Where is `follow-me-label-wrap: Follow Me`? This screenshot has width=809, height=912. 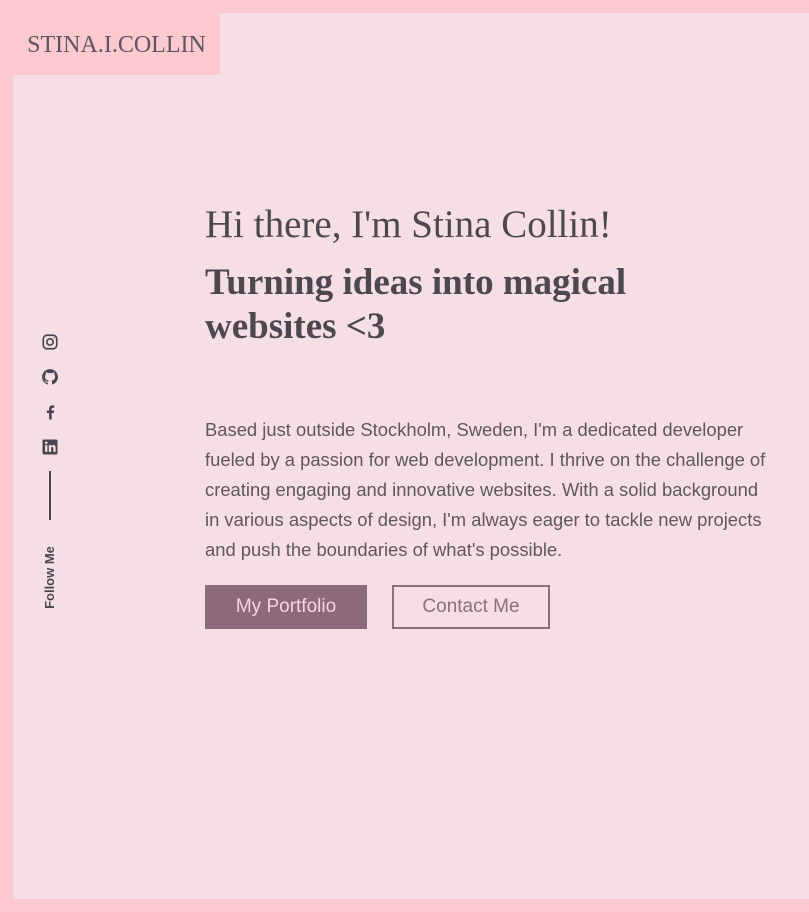
follow-me-label-wrap: Follow Me is located at coordinates (49, 577).